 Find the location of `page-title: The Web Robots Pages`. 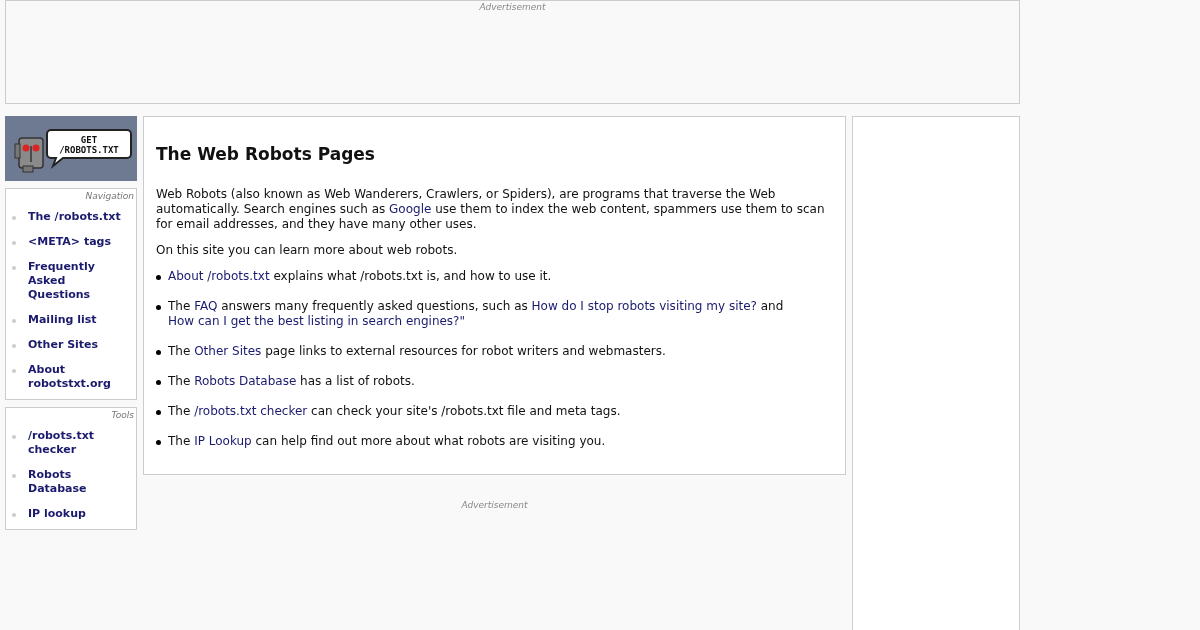

page-title: The Web Robots Pages is located at coordinates (266, 154).